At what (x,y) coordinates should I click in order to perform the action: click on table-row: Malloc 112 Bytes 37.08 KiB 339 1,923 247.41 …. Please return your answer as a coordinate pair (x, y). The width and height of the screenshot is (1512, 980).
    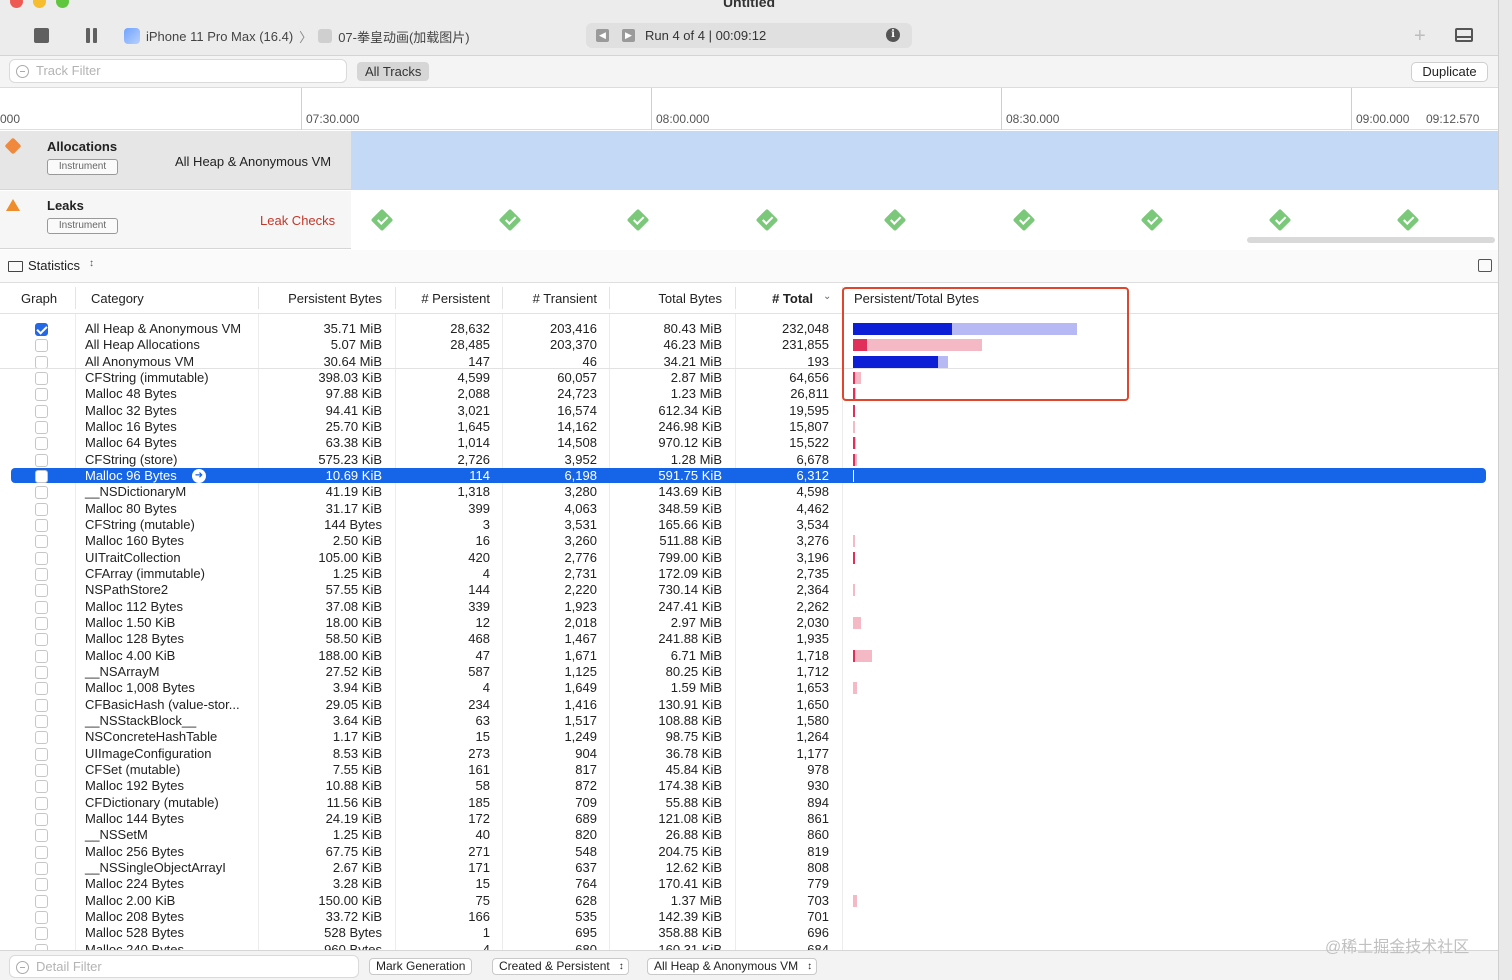
    Looking at the image, I should click on (749, 607).